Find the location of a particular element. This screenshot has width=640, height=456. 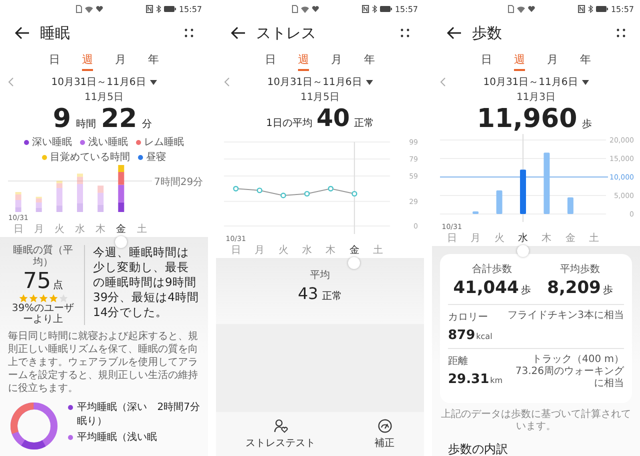

data-note: 上記のデータは歩数に基づいて計算されています。 is located at coordinates (536, 421).